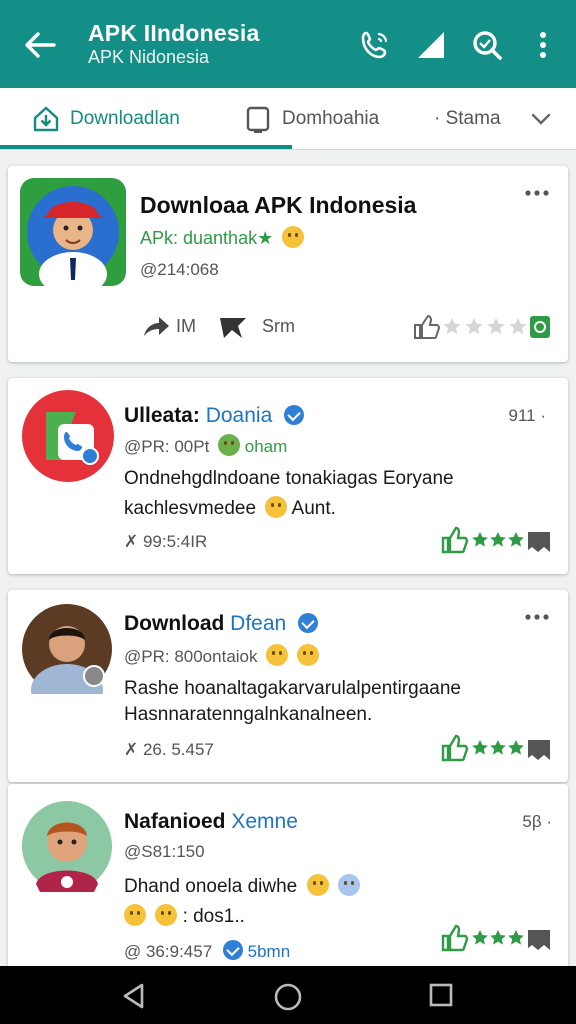  I want to click on tab-label: · Stama, so click(467, 118).